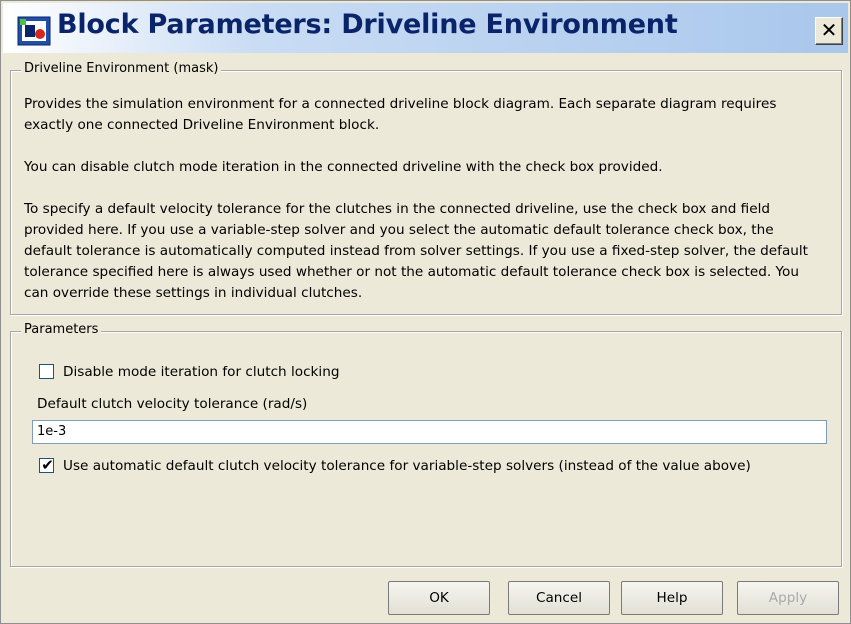 Image resolution: width=851 pixels, height=624 pixels. I want to click on help-button: Help, so click(672, 598).